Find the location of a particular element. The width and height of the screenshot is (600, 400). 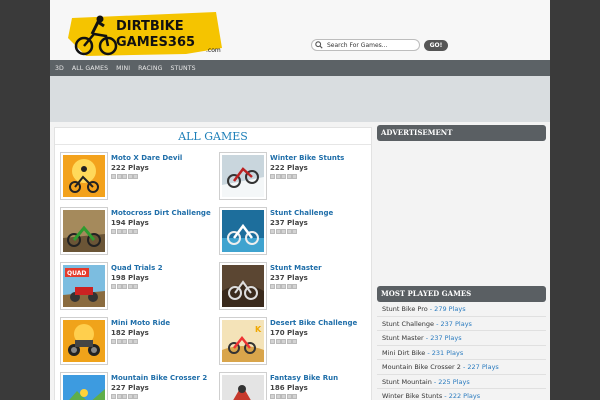

game-title: Stunt Master is located at coordinates (296, 268).